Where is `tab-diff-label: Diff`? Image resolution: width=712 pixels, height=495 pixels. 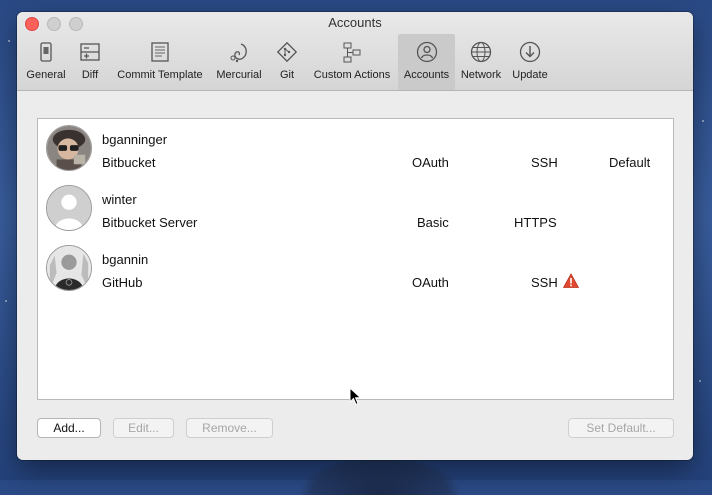
tab-diff-label: Diff is located at coordinates (90, 75).